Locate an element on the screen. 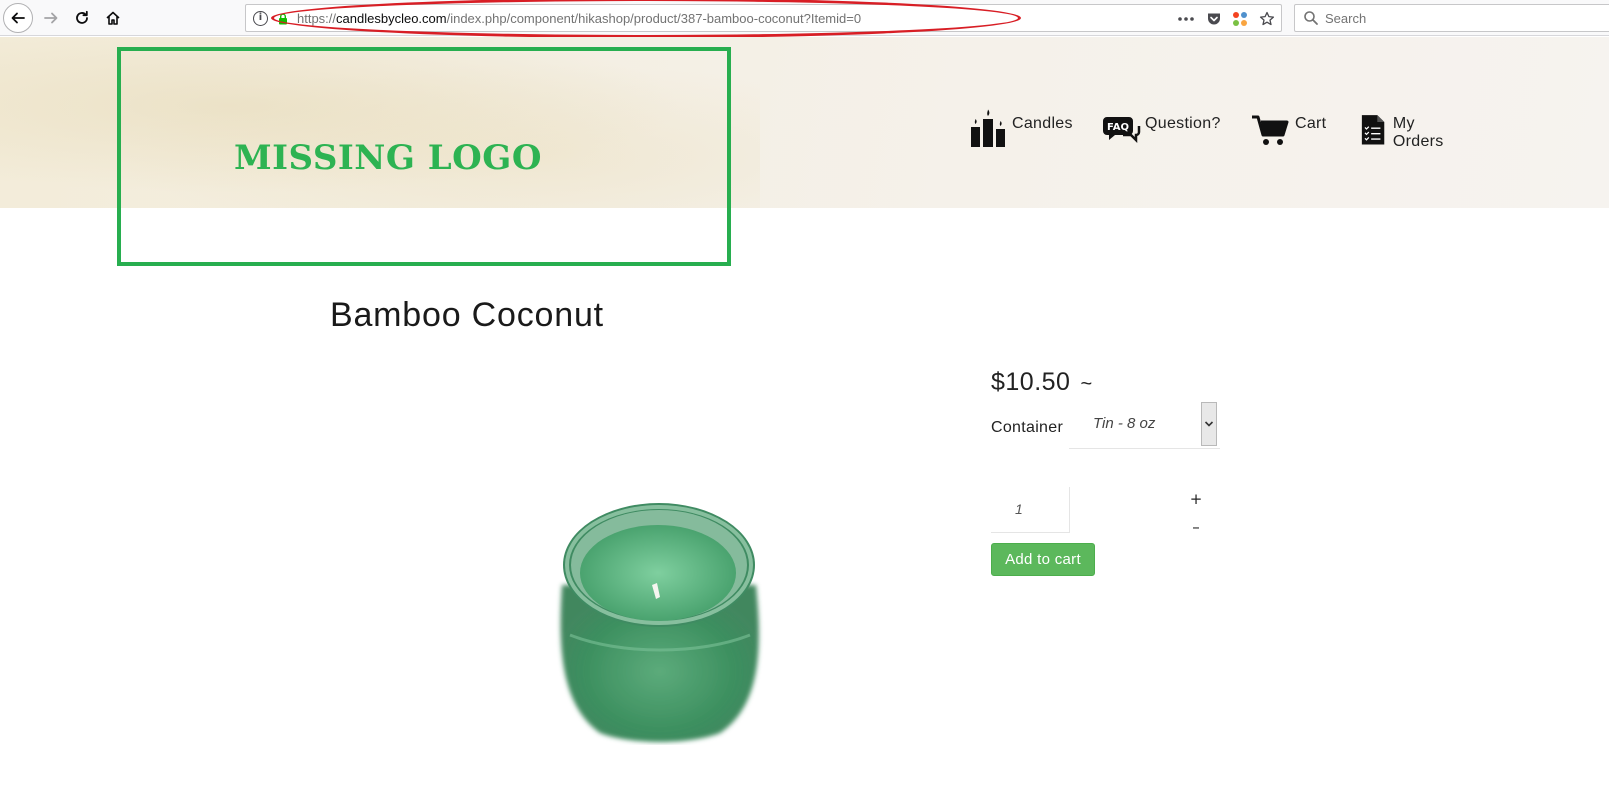 The width and height of the screenshot is (1609, 794). bookmark-button is located at coordinates (1267, 21).